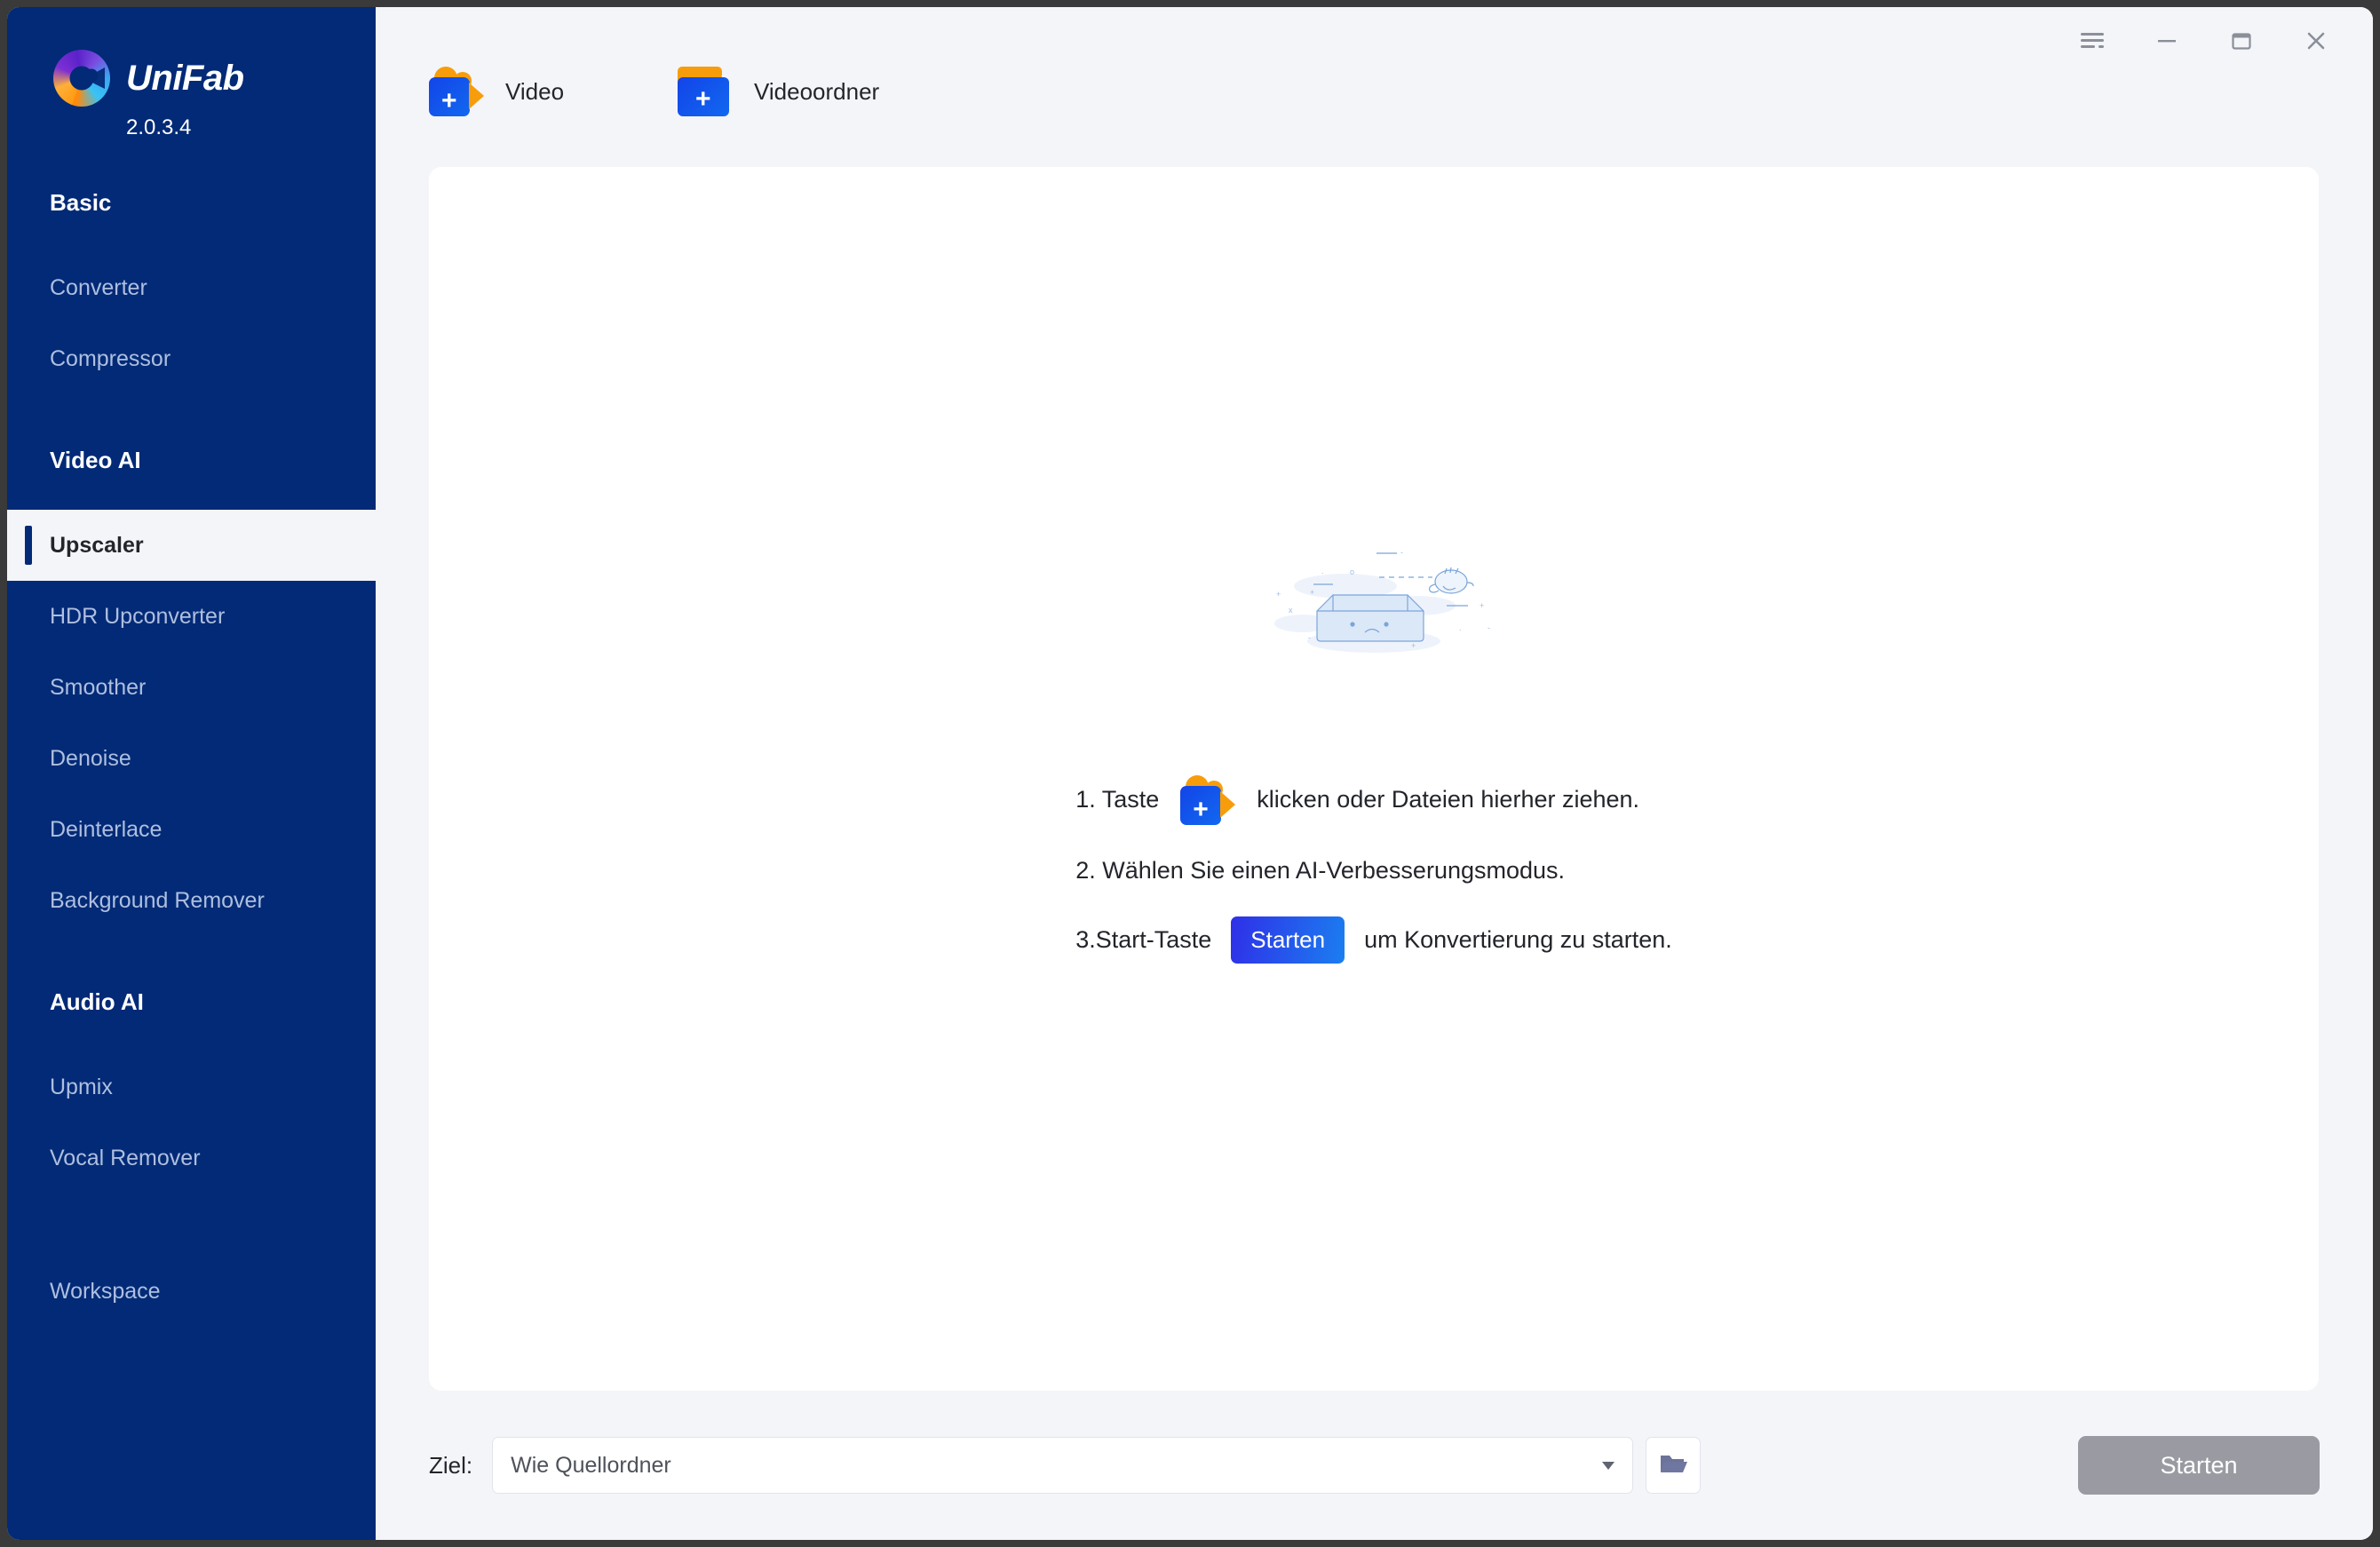 The image size is (2380, 1547). Describe the element at coordinates (1608, 1465) in the screenshot. I see `chevron-down-icon` at that location.